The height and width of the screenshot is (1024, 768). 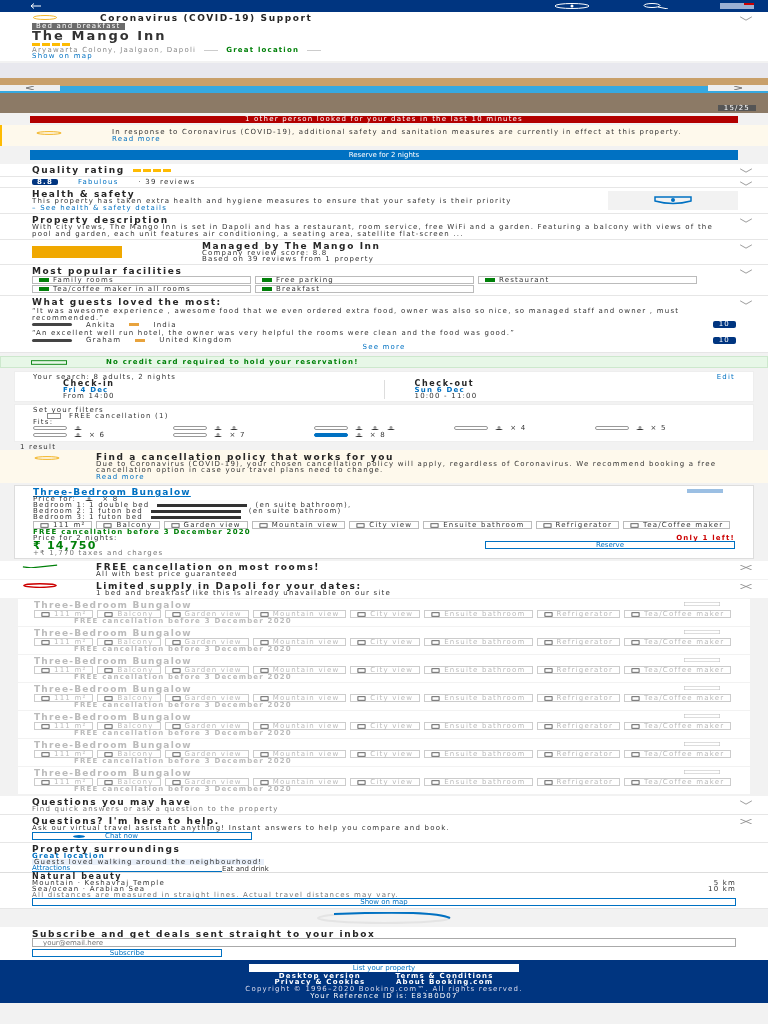 What do you see at coordinates (36, 6) in the screenshot?
I see `back-icon` at bounding box center [36, 6].